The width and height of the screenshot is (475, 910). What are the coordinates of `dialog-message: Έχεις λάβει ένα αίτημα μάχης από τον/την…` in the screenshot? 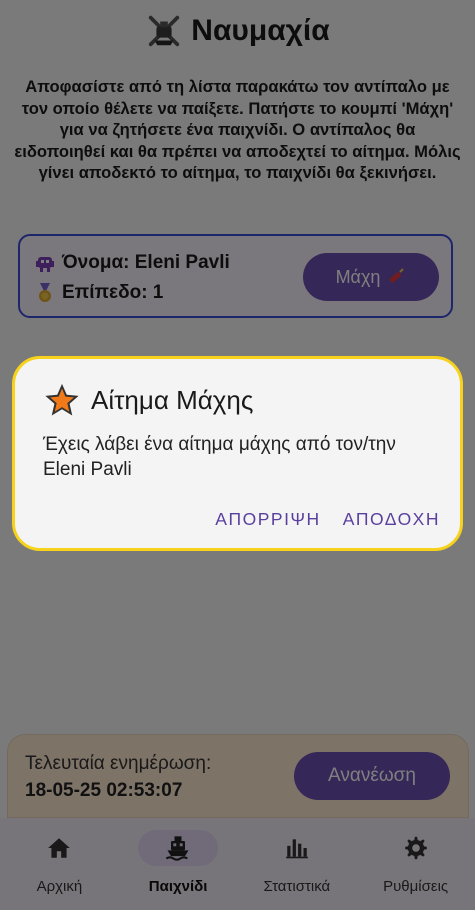 It's located at (219, 457).